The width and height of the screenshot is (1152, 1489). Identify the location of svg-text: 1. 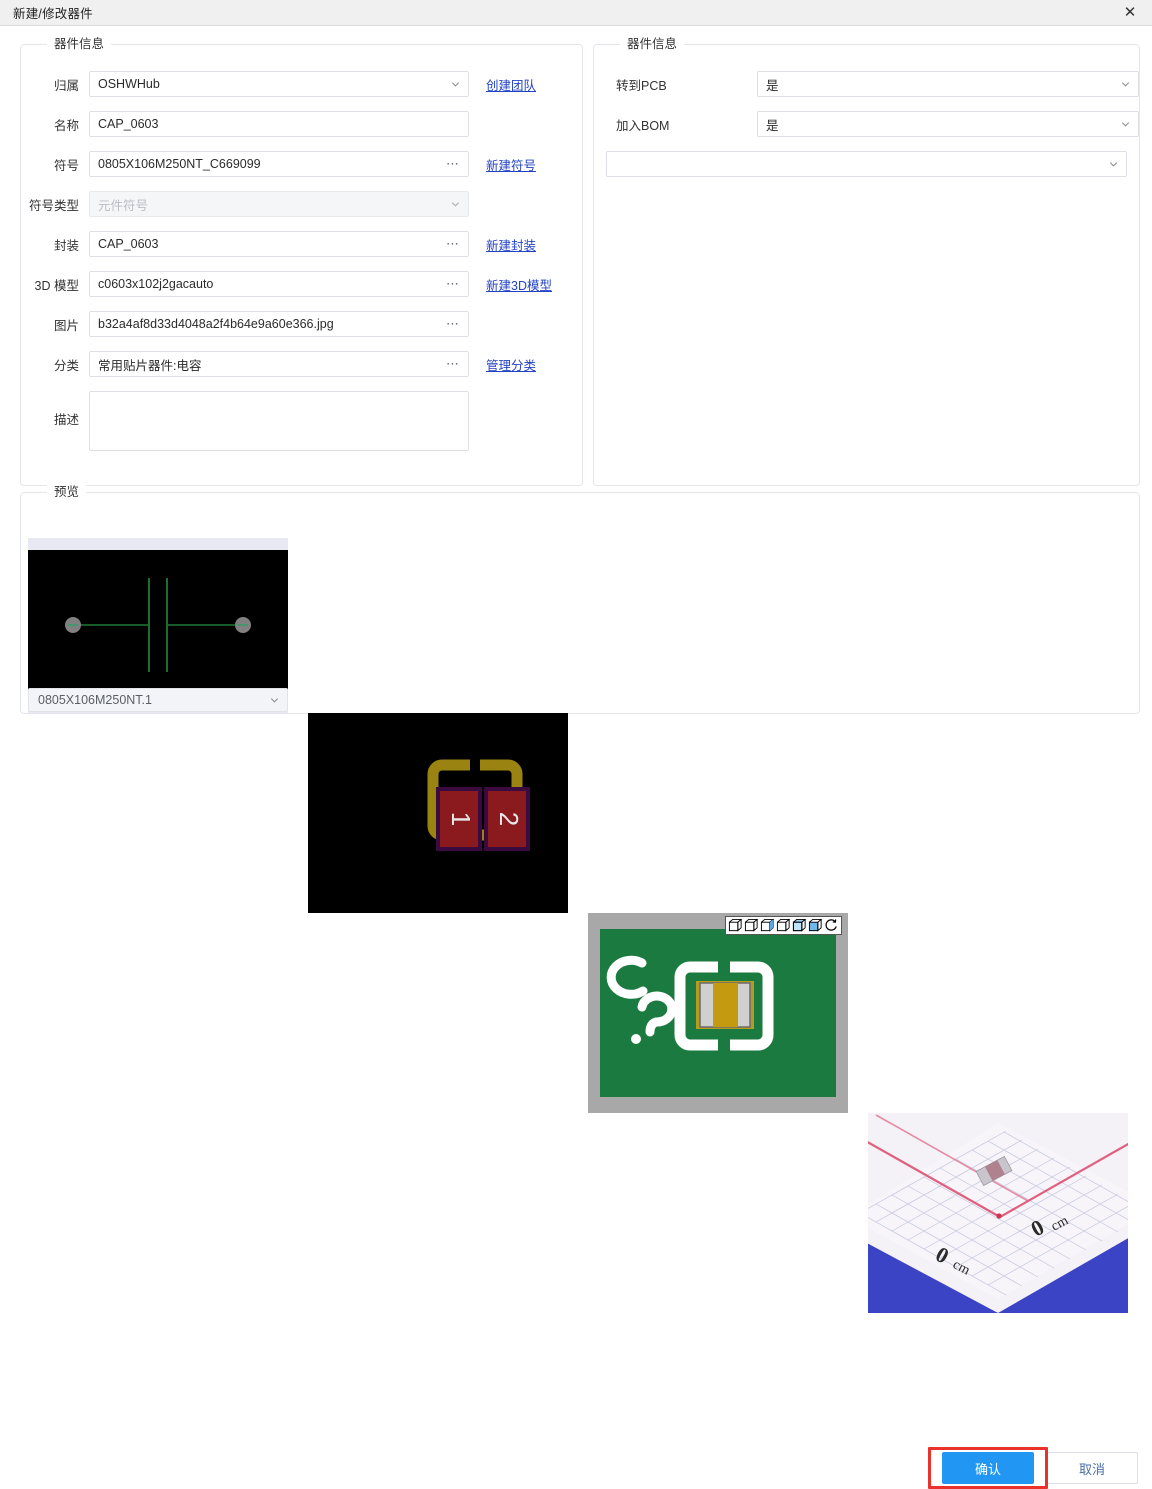
(461, 819).